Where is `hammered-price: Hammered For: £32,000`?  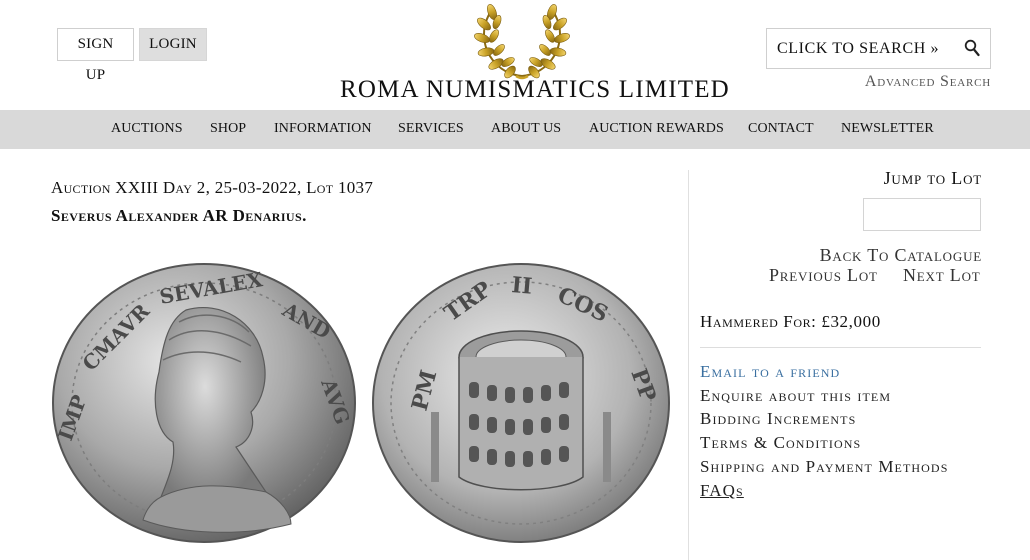 hammered-price: Hammered For: £32,000 is located at coordinates (790, 321).